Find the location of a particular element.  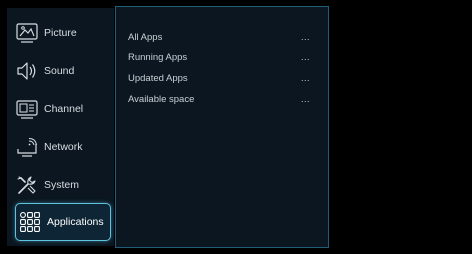

sidebar-item-label: Sound is located at coordinates (59, 71).